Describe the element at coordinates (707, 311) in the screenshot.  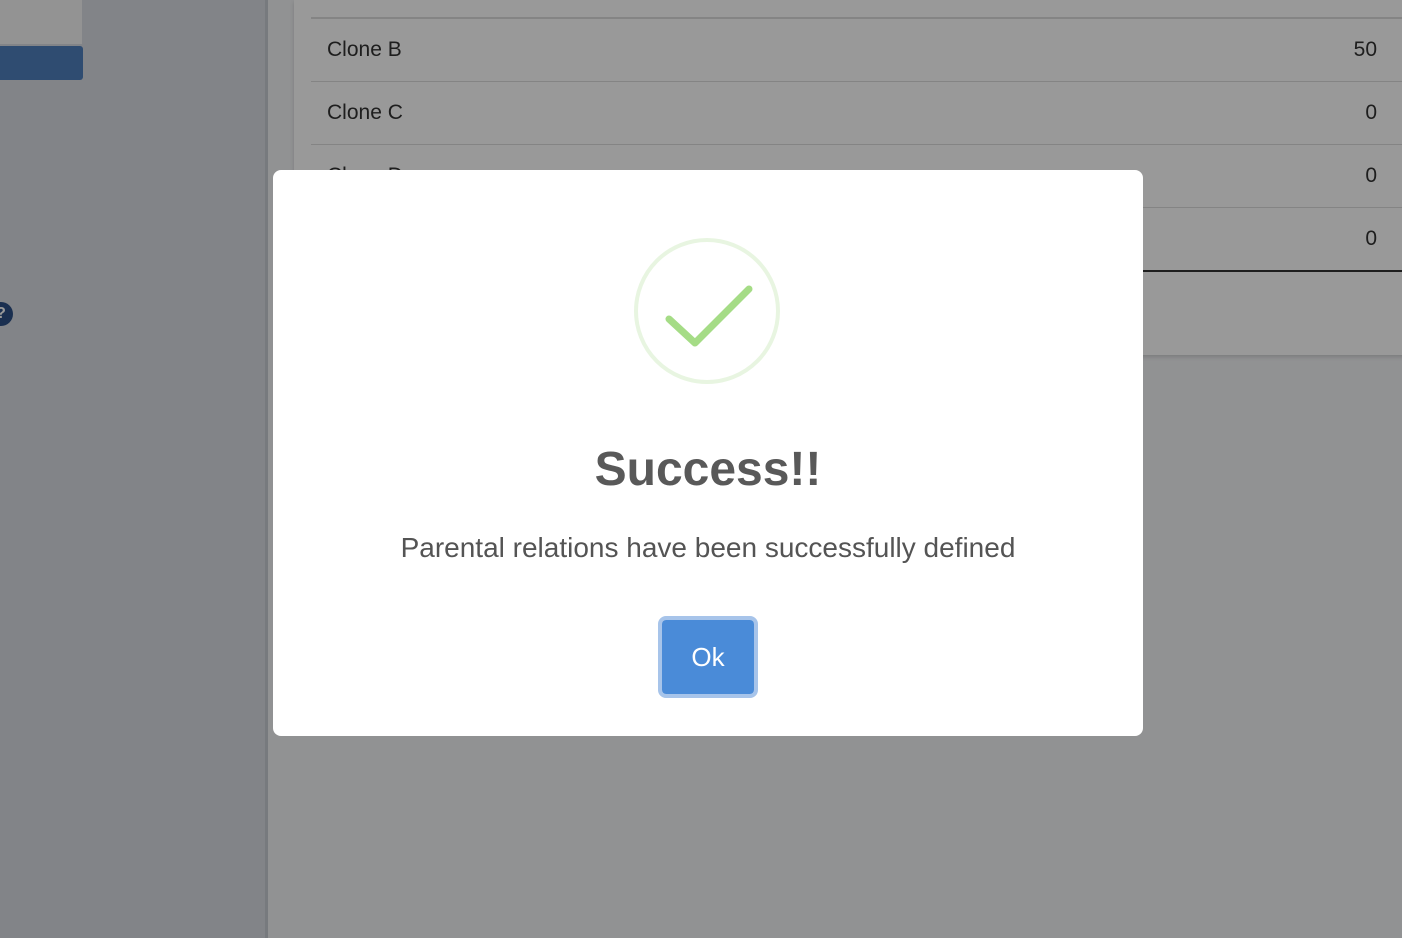
I see `success-check-icon` at that location.